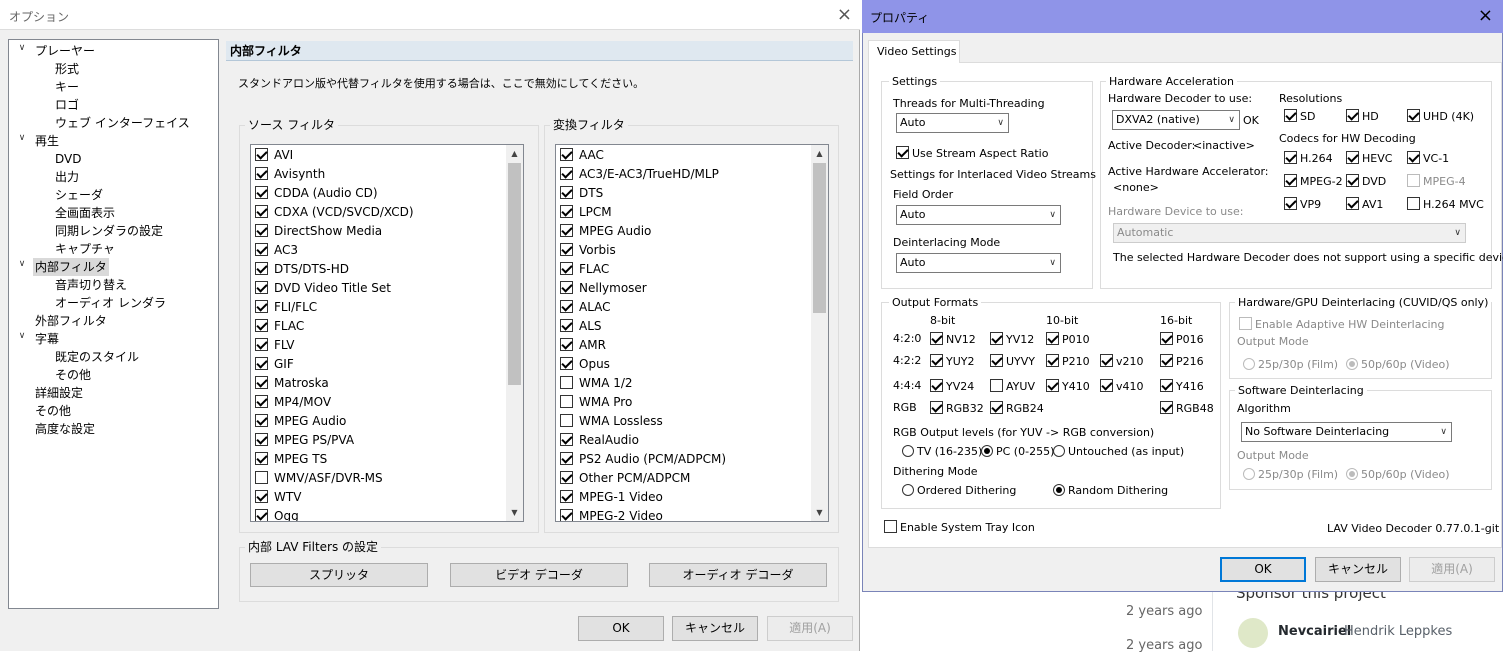 The width and height of the screenshot is (1503, 653). What do you see at coordinates (276, 250) in the screenshot?
I see `list-item: AC3` at bounding box center [276, 250].